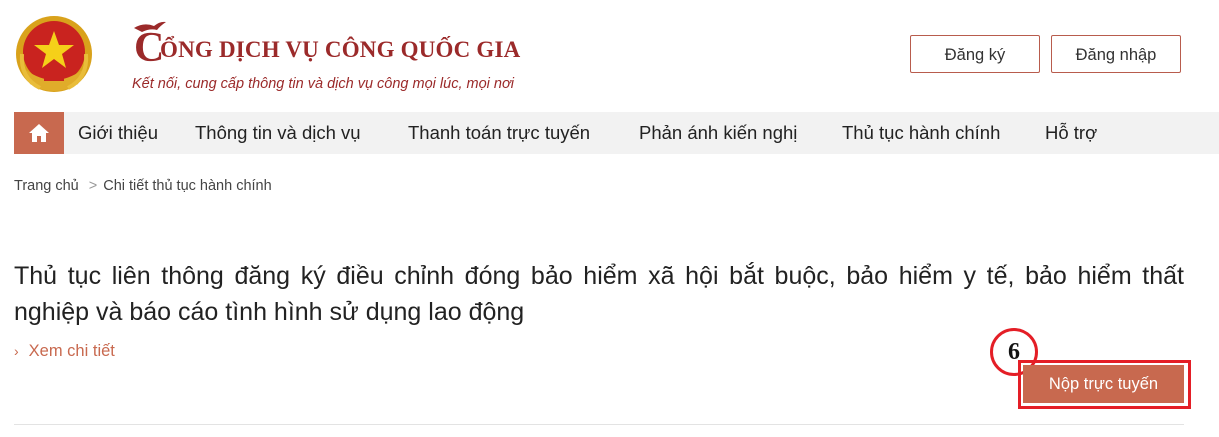 The height and width of the screenshot is (437, 1219). What do you see at coordinates (499, 133) in the screenshot?
I see `nav-item-thanh-toan: Thanh toán trực tuyến` at bounding box center [499, 133].